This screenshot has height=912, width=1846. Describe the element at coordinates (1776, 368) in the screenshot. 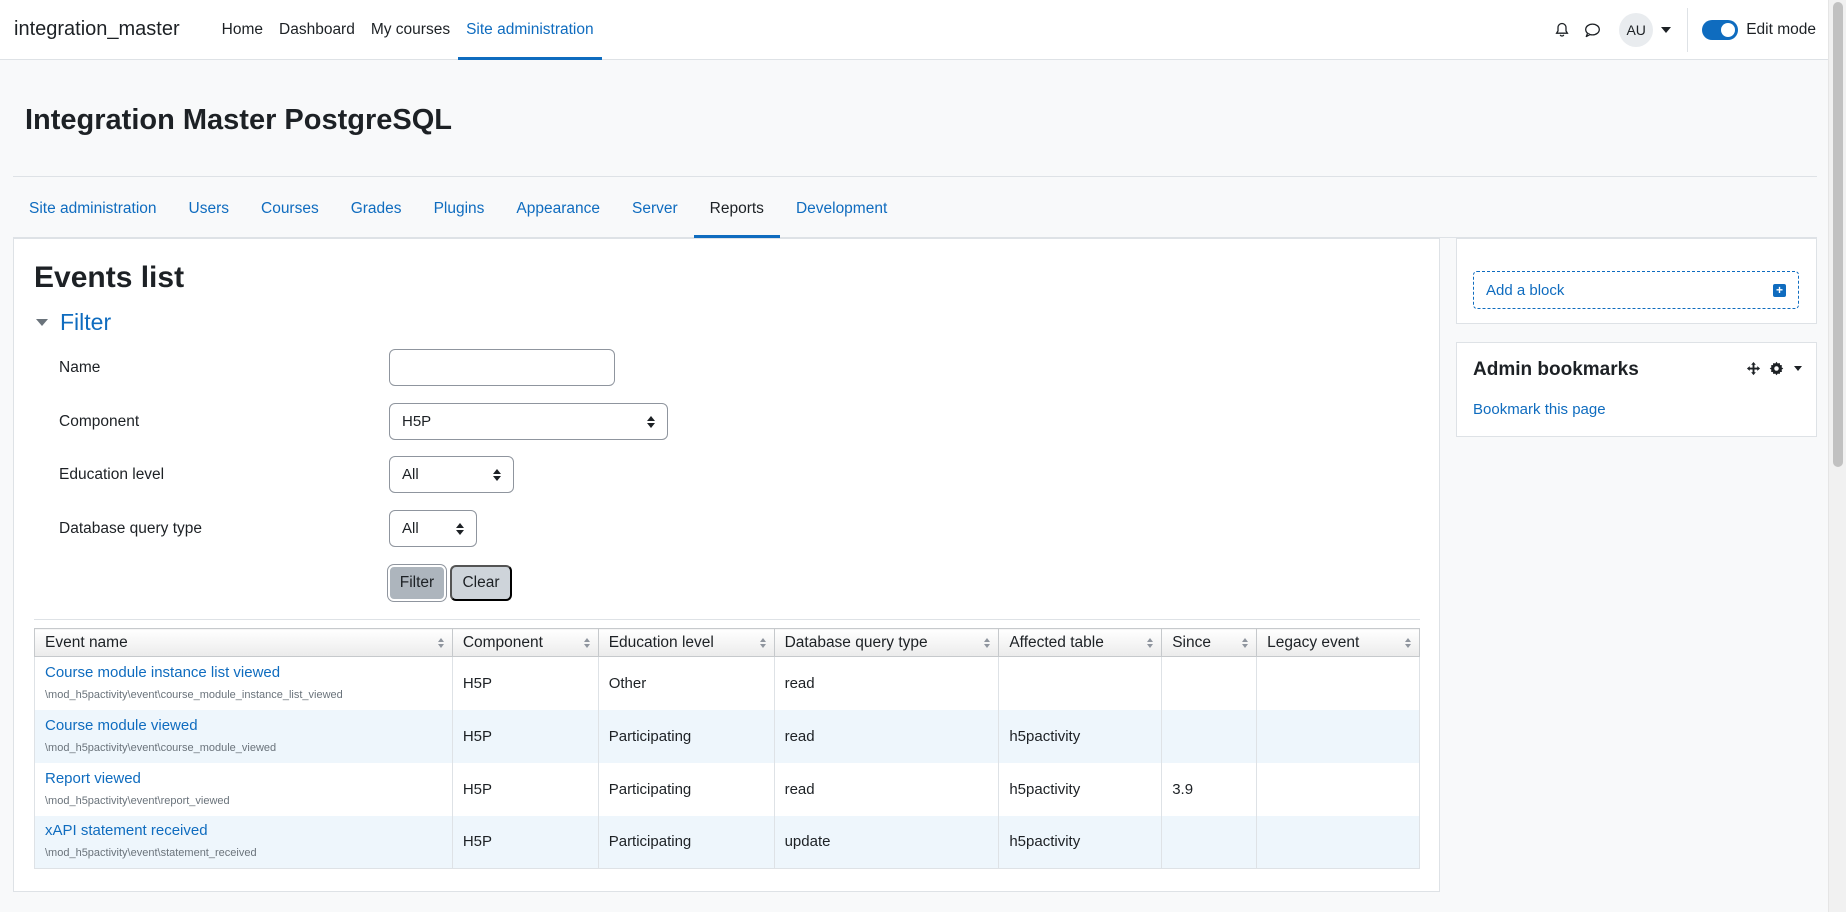

I see `gear-icon` at that location.